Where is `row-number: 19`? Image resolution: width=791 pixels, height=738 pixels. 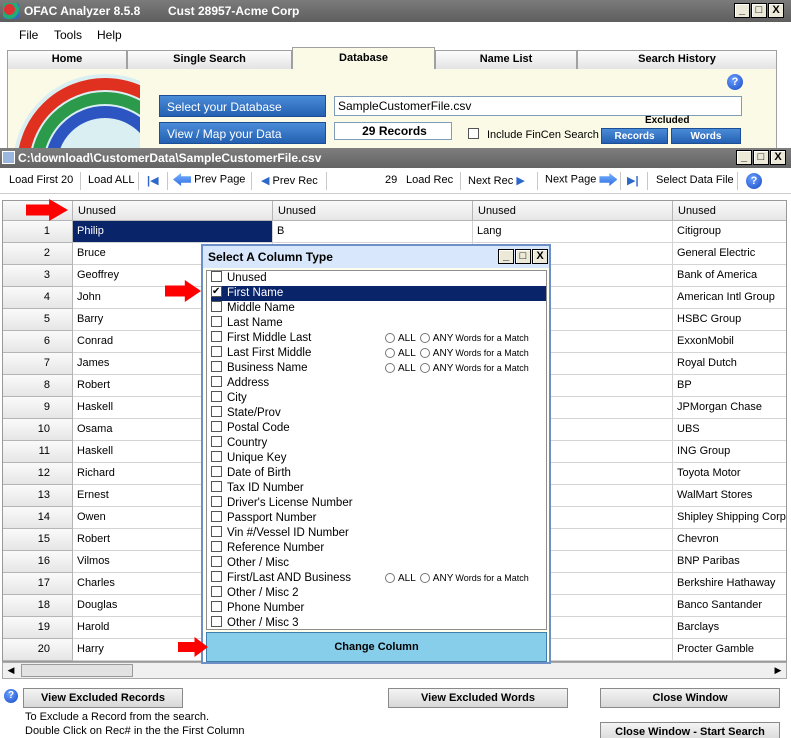 row-number: 19 is located at coordinates (38, 628).